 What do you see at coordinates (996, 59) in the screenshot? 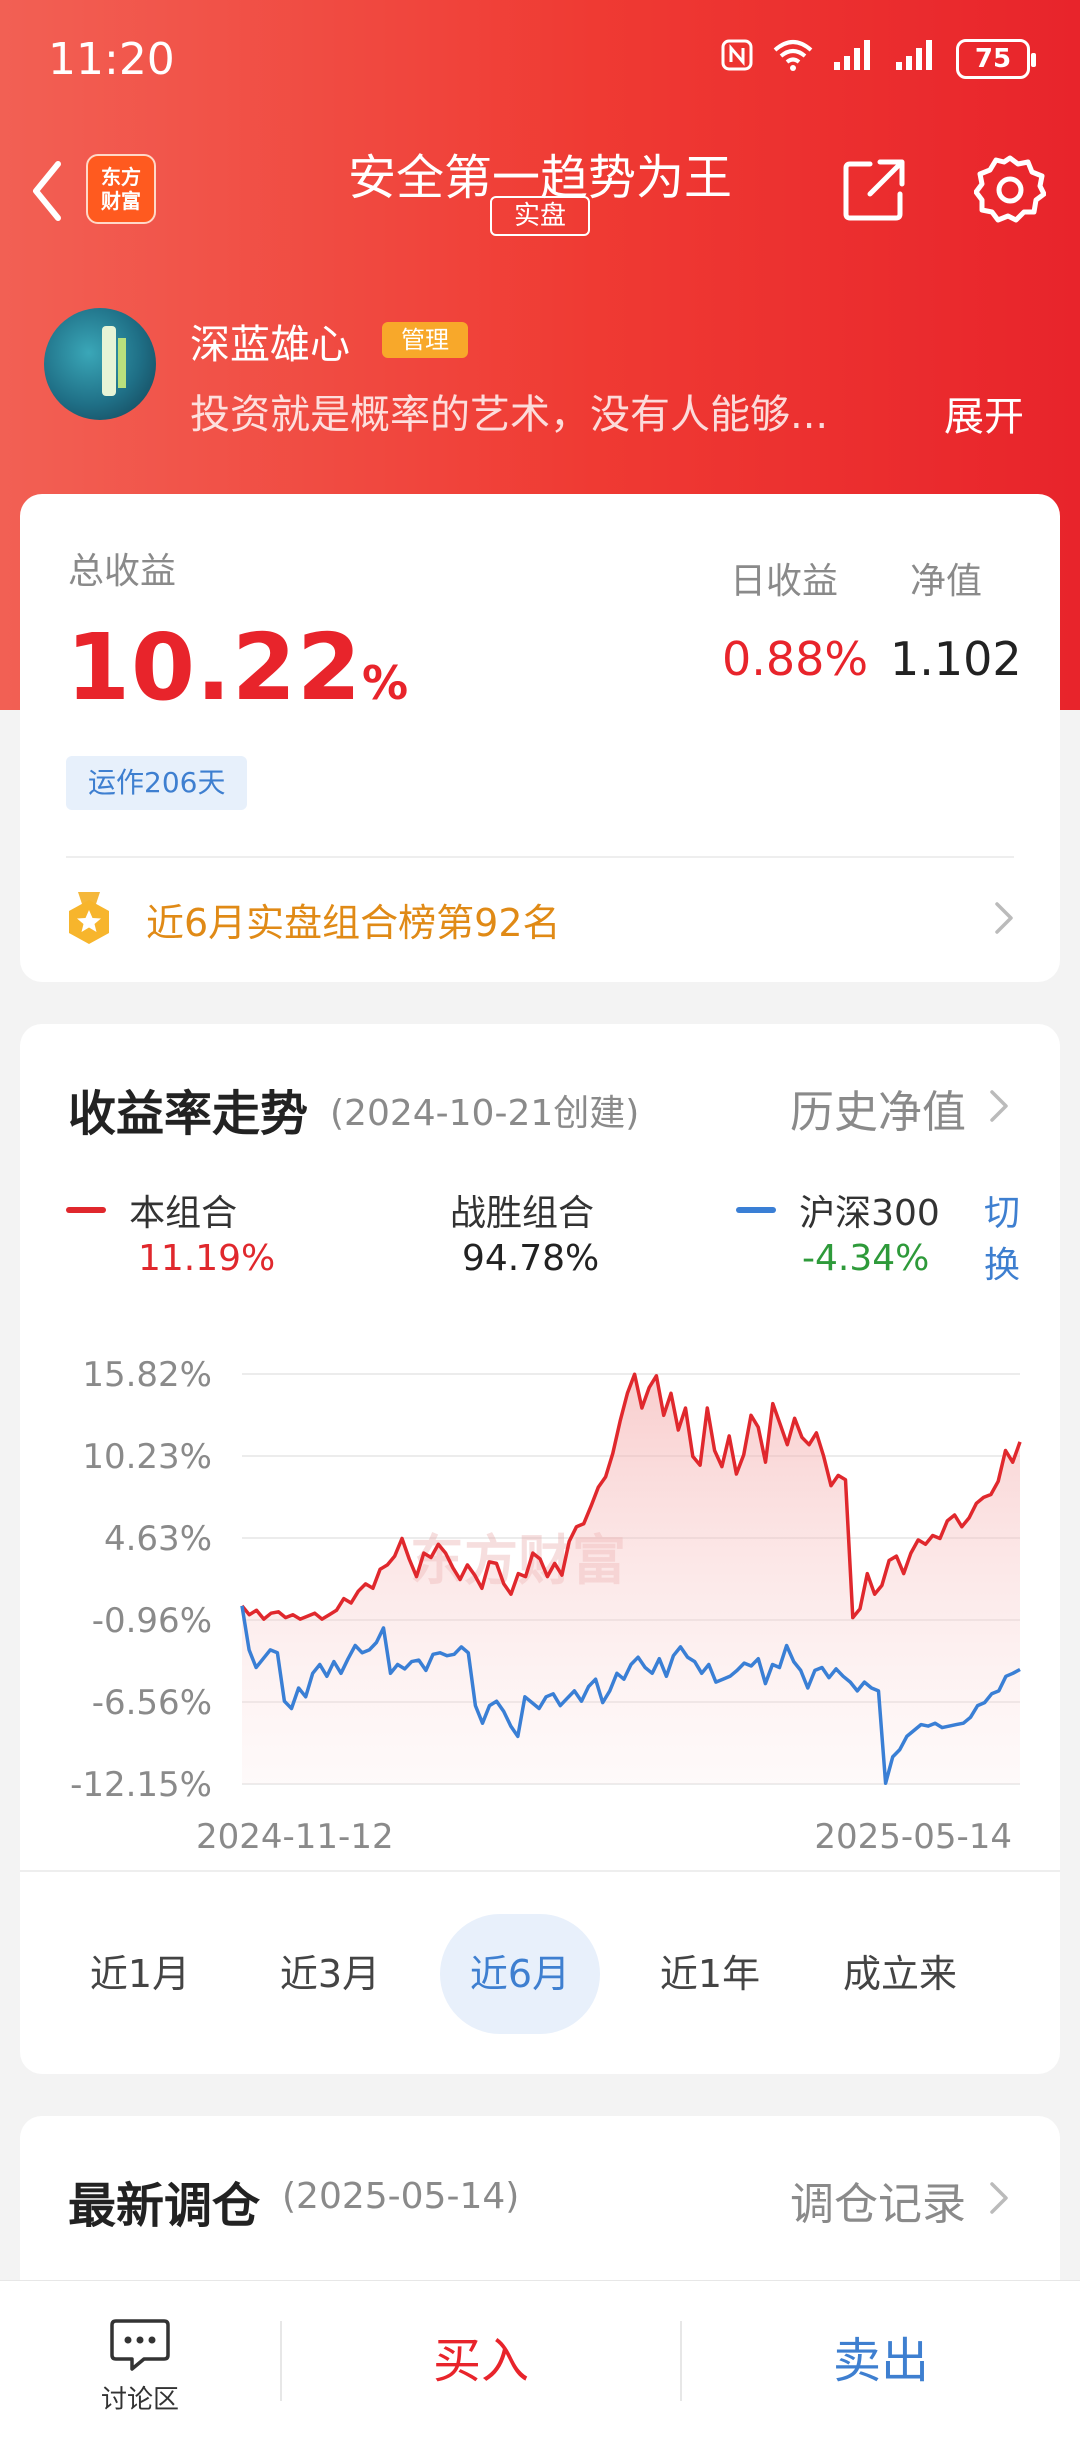
I see `battery-indicator: 75` at bounding box center [996, 59].